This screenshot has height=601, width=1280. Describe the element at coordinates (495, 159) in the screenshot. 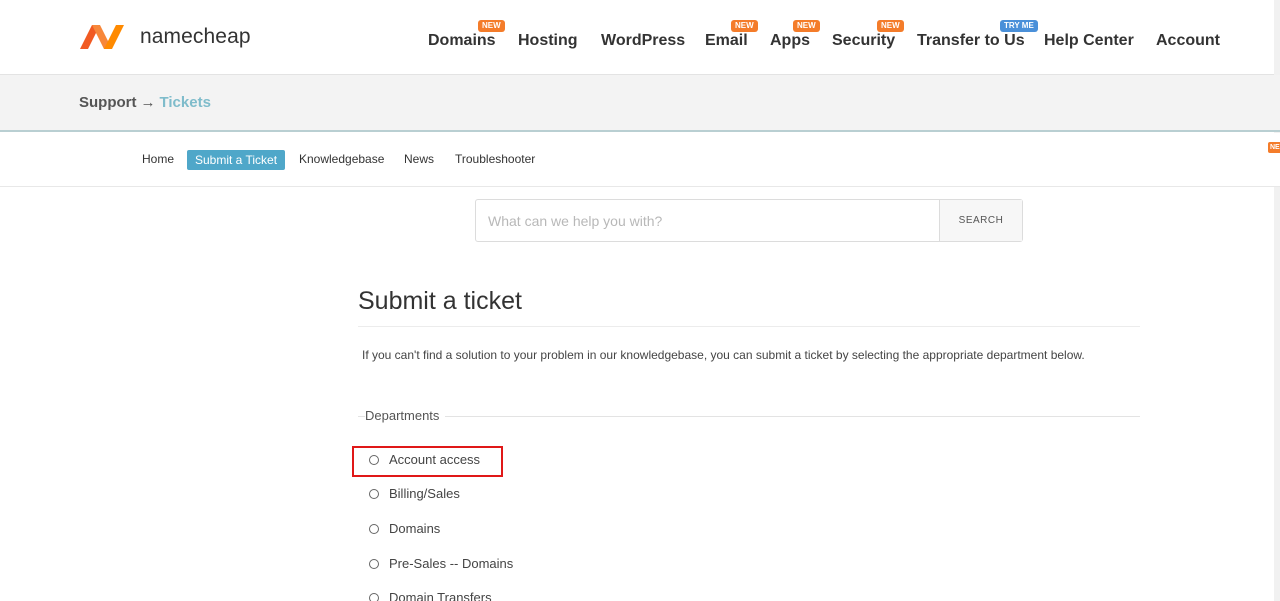

I see `subnav-troubleshooter: Troubleshooter` at that location.